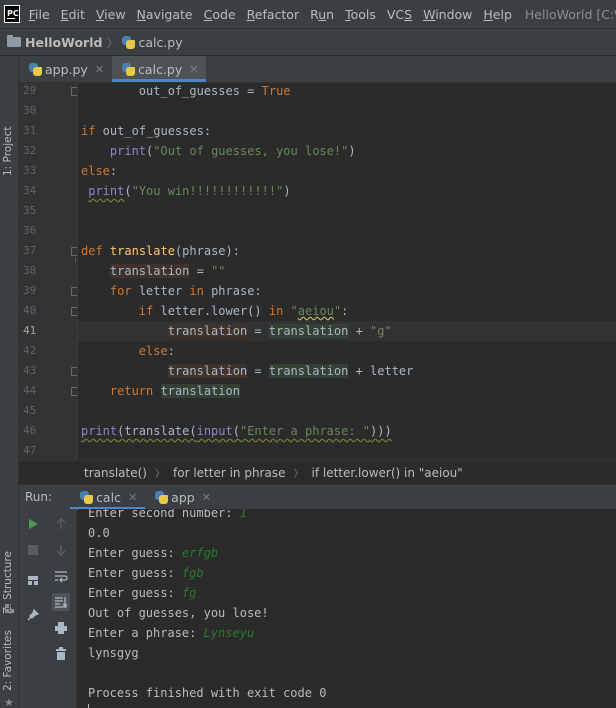 The height and width of the screenshot is (708, 616). Describe the element at coordinates (189, 191) in the screenshot. I see `code-line: print("You win!!!!!!!!!!!!")` at that location.